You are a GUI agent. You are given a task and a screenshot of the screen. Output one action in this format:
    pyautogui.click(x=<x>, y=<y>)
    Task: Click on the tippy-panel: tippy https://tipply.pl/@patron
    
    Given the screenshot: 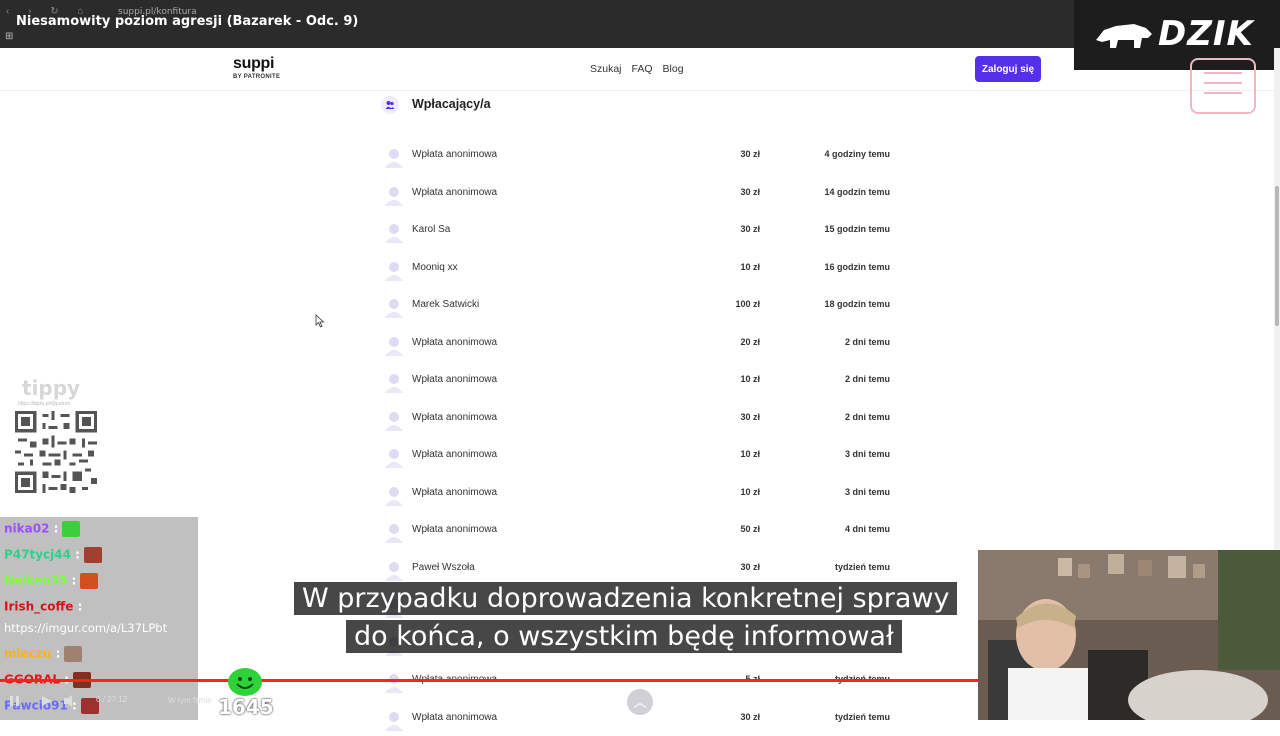 What is the action you would take?
    pyautogui.click(x=56, y=436)
    